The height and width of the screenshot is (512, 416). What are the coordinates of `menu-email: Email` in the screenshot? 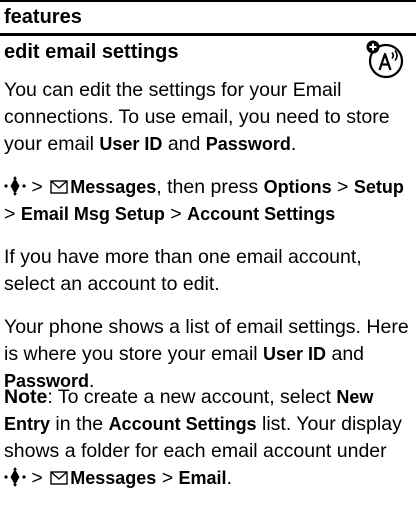 It's located at (202, 478).